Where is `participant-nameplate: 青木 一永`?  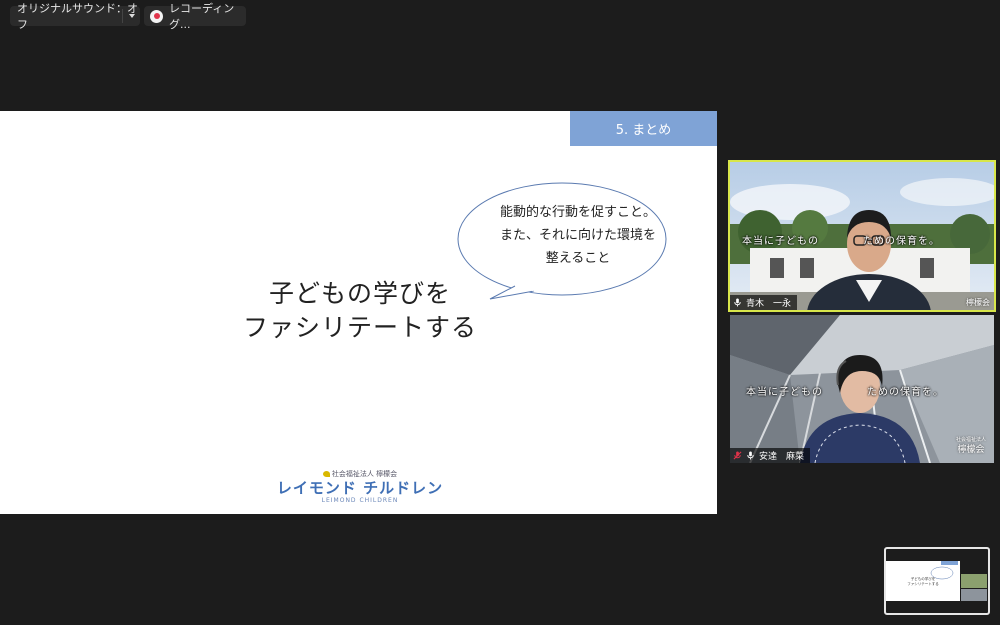 participant-nameplate: 青木 一永 is located at coordinates (764, 302).